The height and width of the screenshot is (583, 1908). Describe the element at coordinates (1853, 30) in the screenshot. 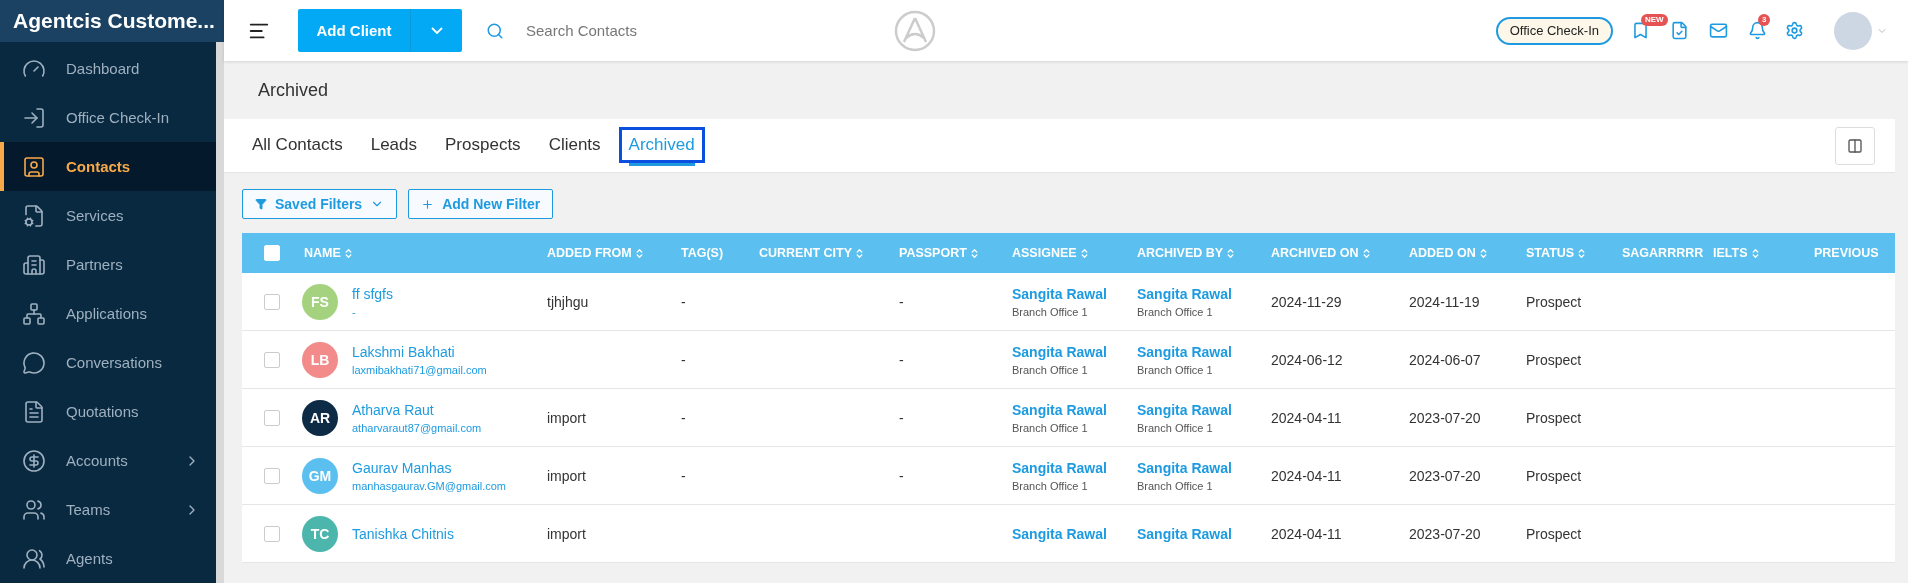

I see `user-avatar` at that location.